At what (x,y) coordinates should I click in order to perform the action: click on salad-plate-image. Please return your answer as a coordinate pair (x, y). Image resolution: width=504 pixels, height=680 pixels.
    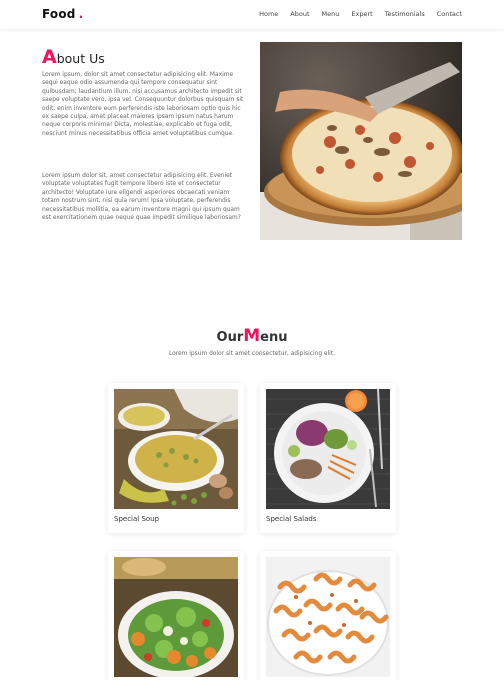
    Looking at the image, I should click on (176, 617).